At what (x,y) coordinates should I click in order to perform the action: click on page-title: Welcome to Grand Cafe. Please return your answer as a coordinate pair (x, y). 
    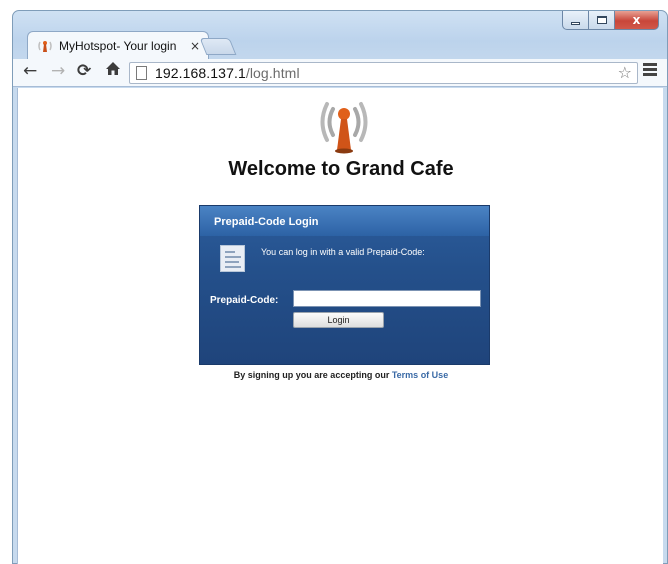
    Looking at the image, I should click on (341, 169).